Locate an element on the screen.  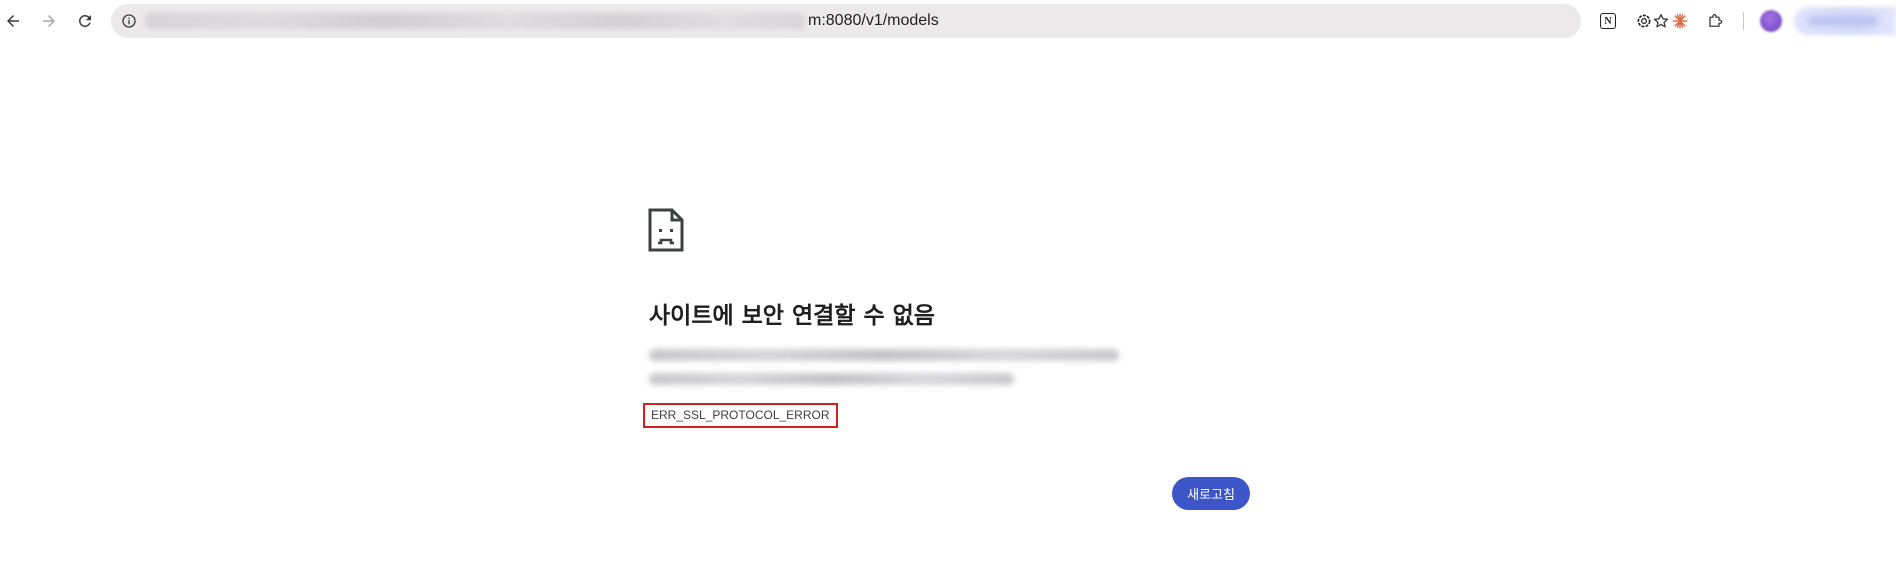
site-info-icon is located at coordinates (129, 21).